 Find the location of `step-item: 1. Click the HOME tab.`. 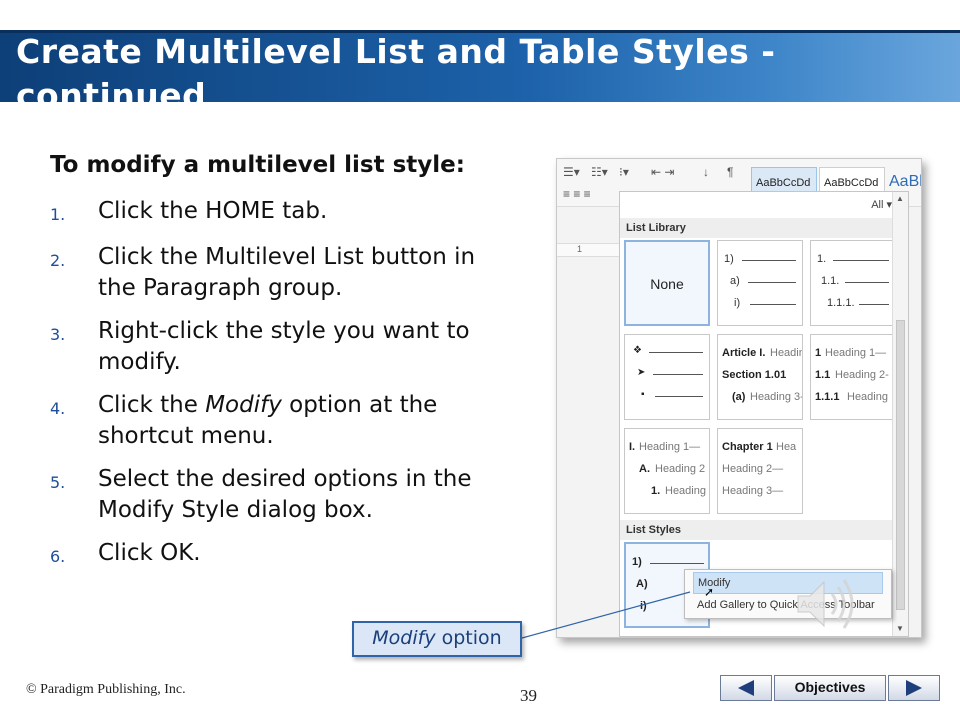

step-item: 1. Click the HOME tab. is located at coordinates (285, 213).